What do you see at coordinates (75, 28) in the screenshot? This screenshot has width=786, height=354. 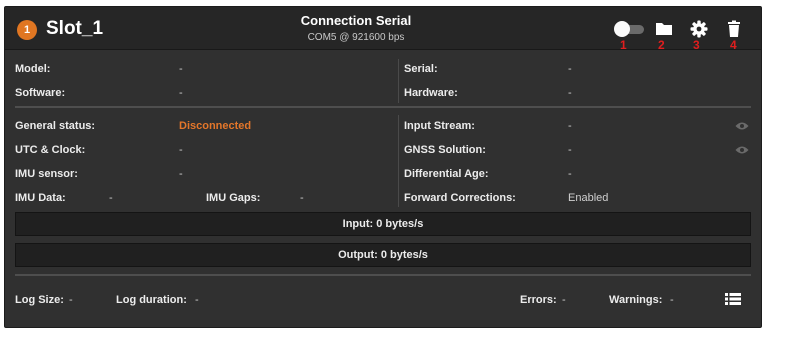 I see `slot-name: Slot_1` at bounding box center [75, 28].